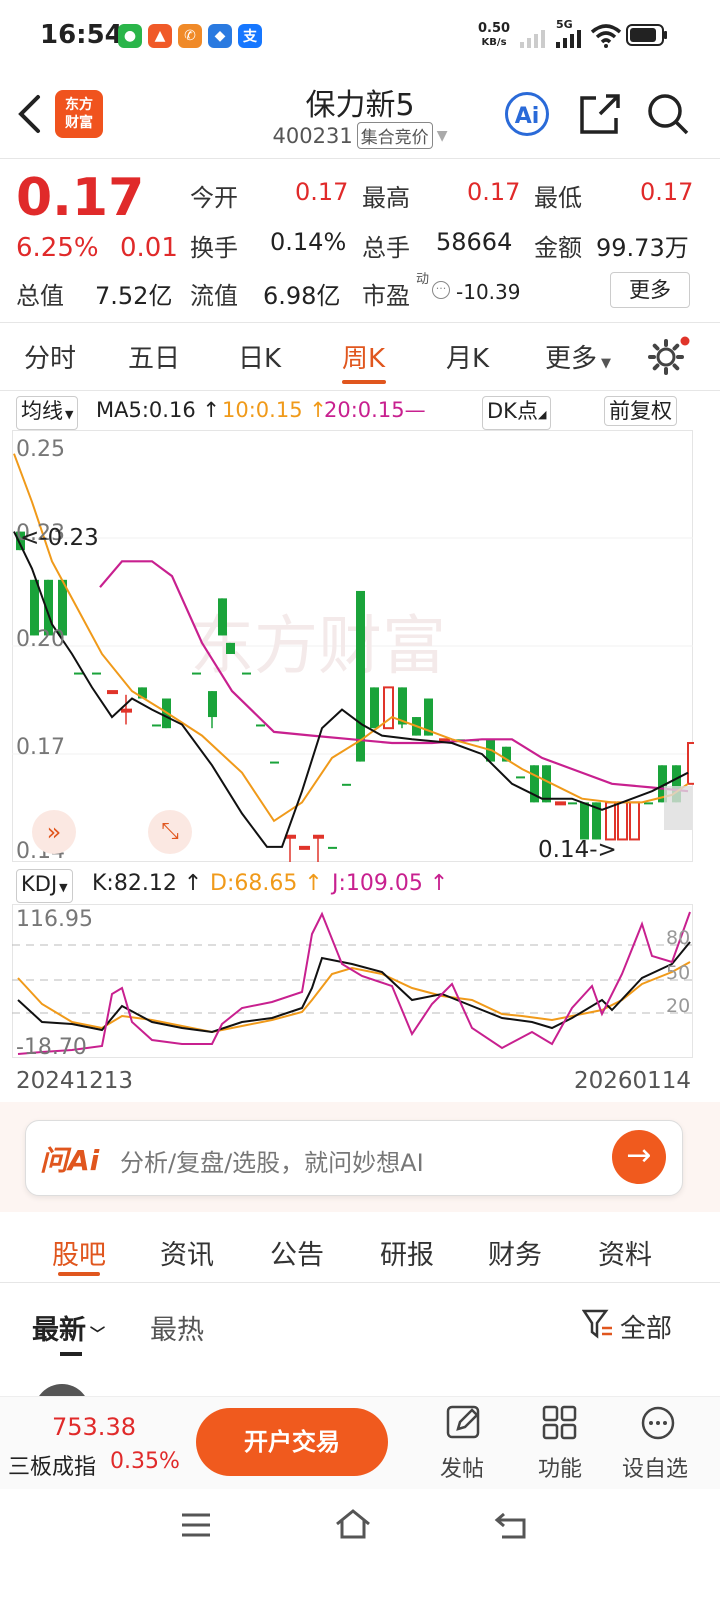 The height and width of the screenshot is (1600, 720). Describe the element at coordinates (678, 973) in the screenshot. I see `kdj-label-50: 50` at that location.